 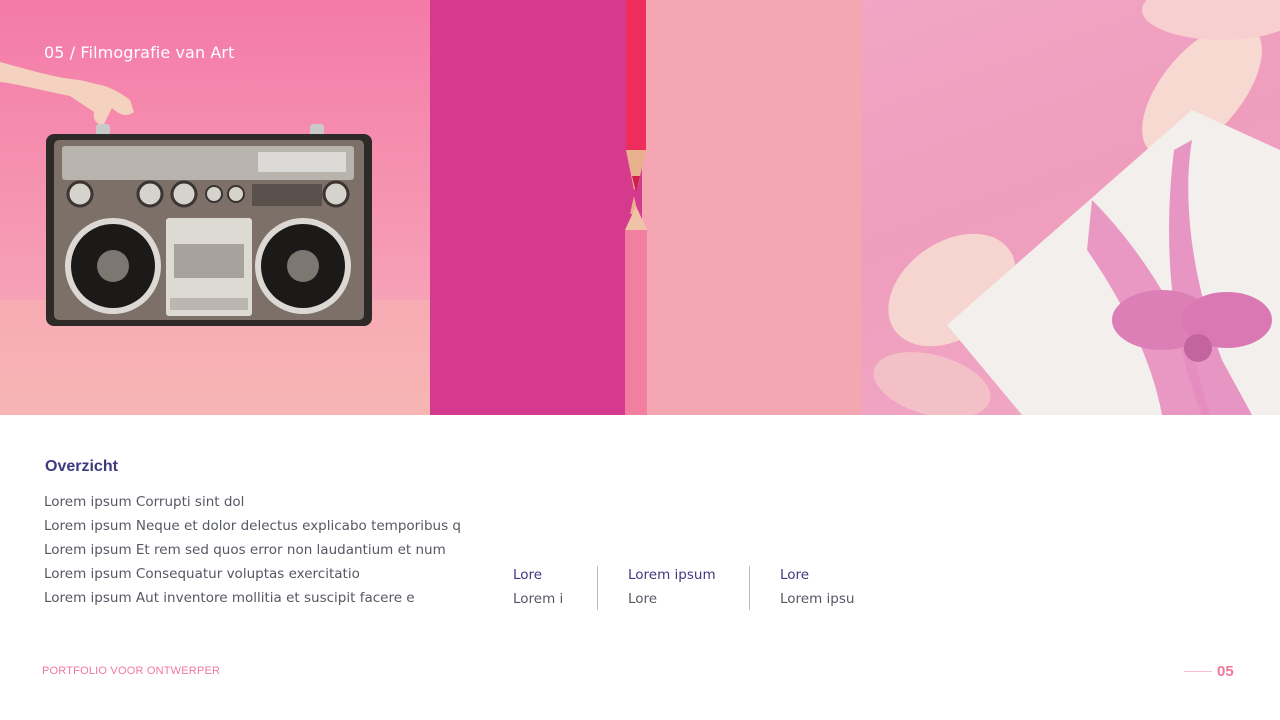 What do you see at coordinates (643, 599) in the screenshot?
I see `stat-value: Lore` at bounding box center [643, 599].